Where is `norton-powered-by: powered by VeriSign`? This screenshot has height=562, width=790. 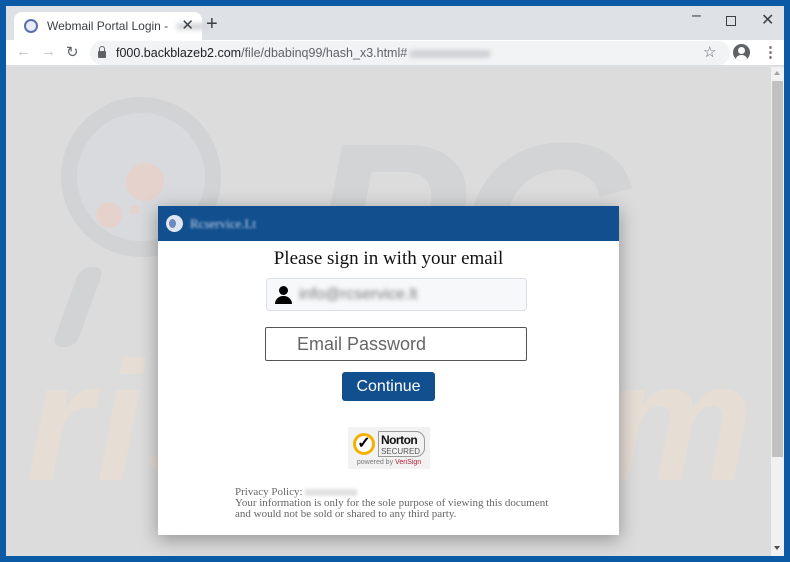 norton-powered-by: powered by VeriSign is located at coordinates (389, 462).